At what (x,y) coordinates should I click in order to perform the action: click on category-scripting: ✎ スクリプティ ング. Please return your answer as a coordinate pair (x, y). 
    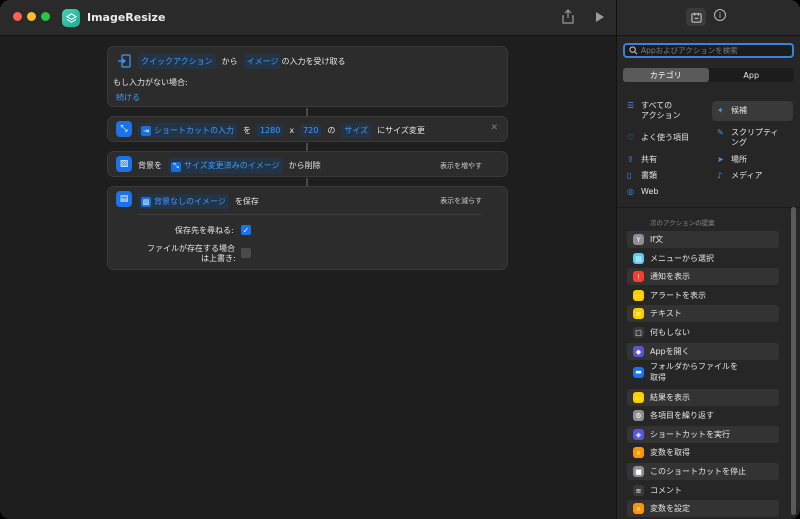
    Looking at the image, I should click on (748, 138).